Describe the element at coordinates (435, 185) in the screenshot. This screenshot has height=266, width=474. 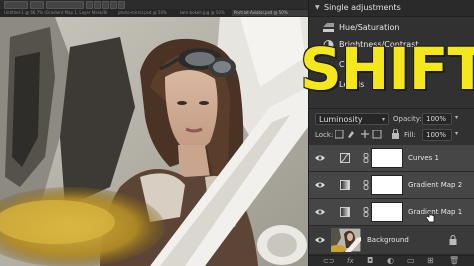
I see `layer-name: Gradient Map 2` at that location.